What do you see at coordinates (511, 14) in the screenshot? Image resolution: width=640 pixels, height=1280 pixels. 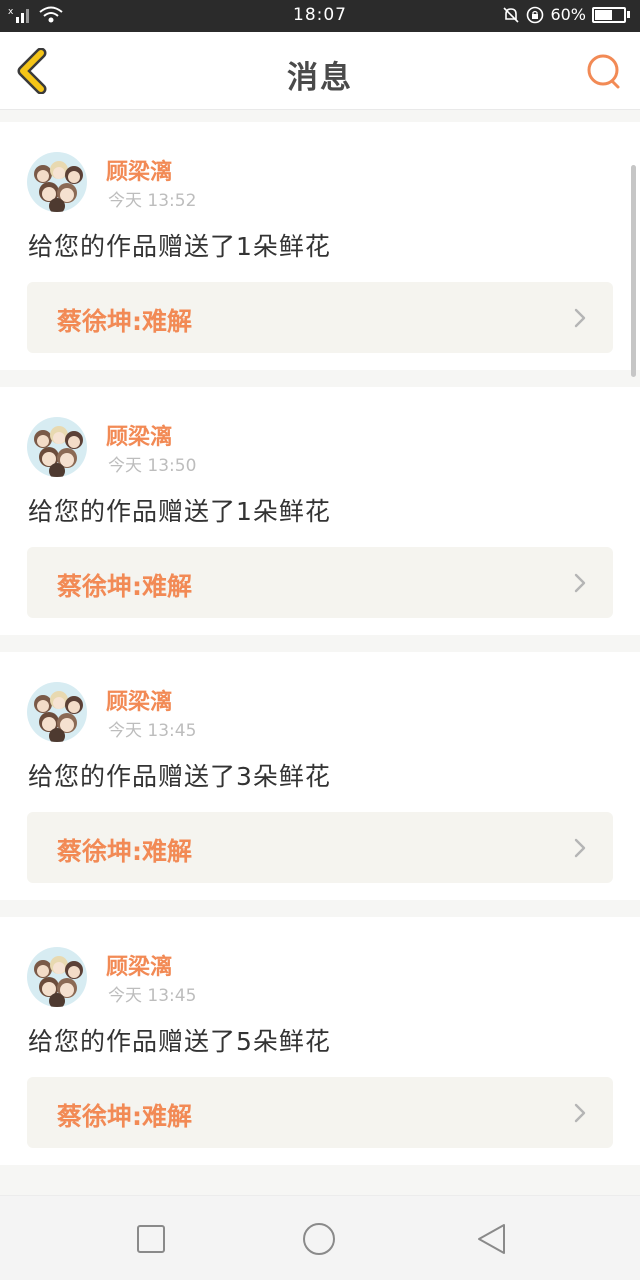 I see `mute-bell-icon` at bounding box center [511, 14].